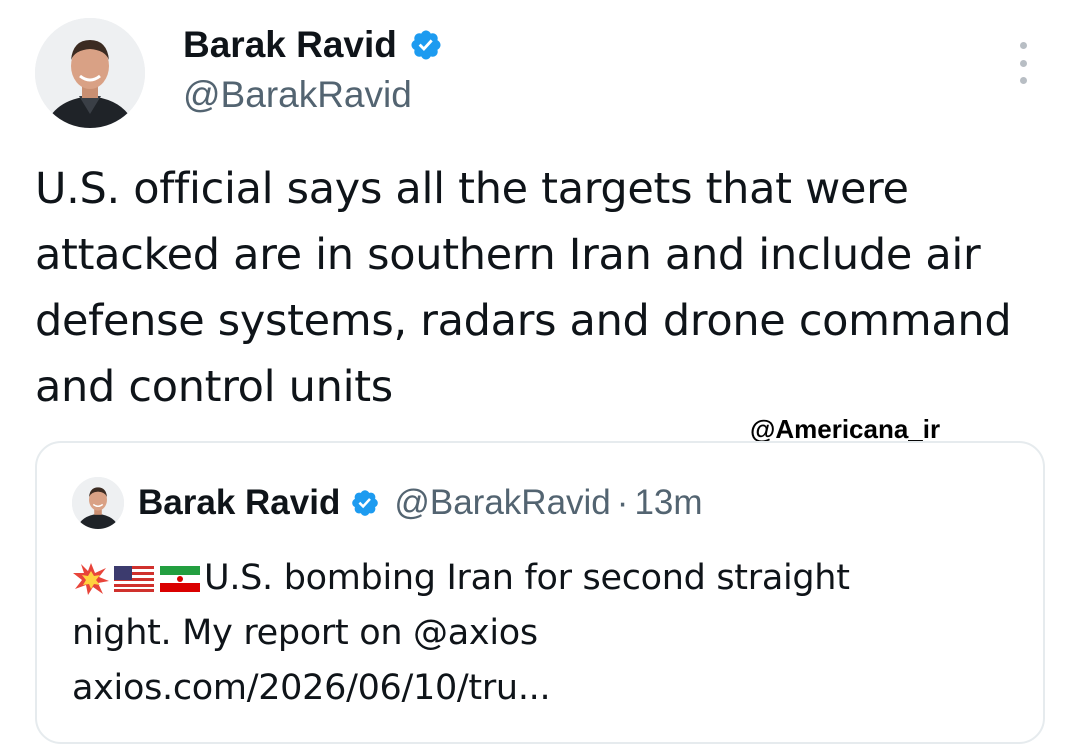 This screenshot has width=1080, height=753. I want to click on quoted-text-content: U.S. bombing Iran for second straight, so click(527, 578).